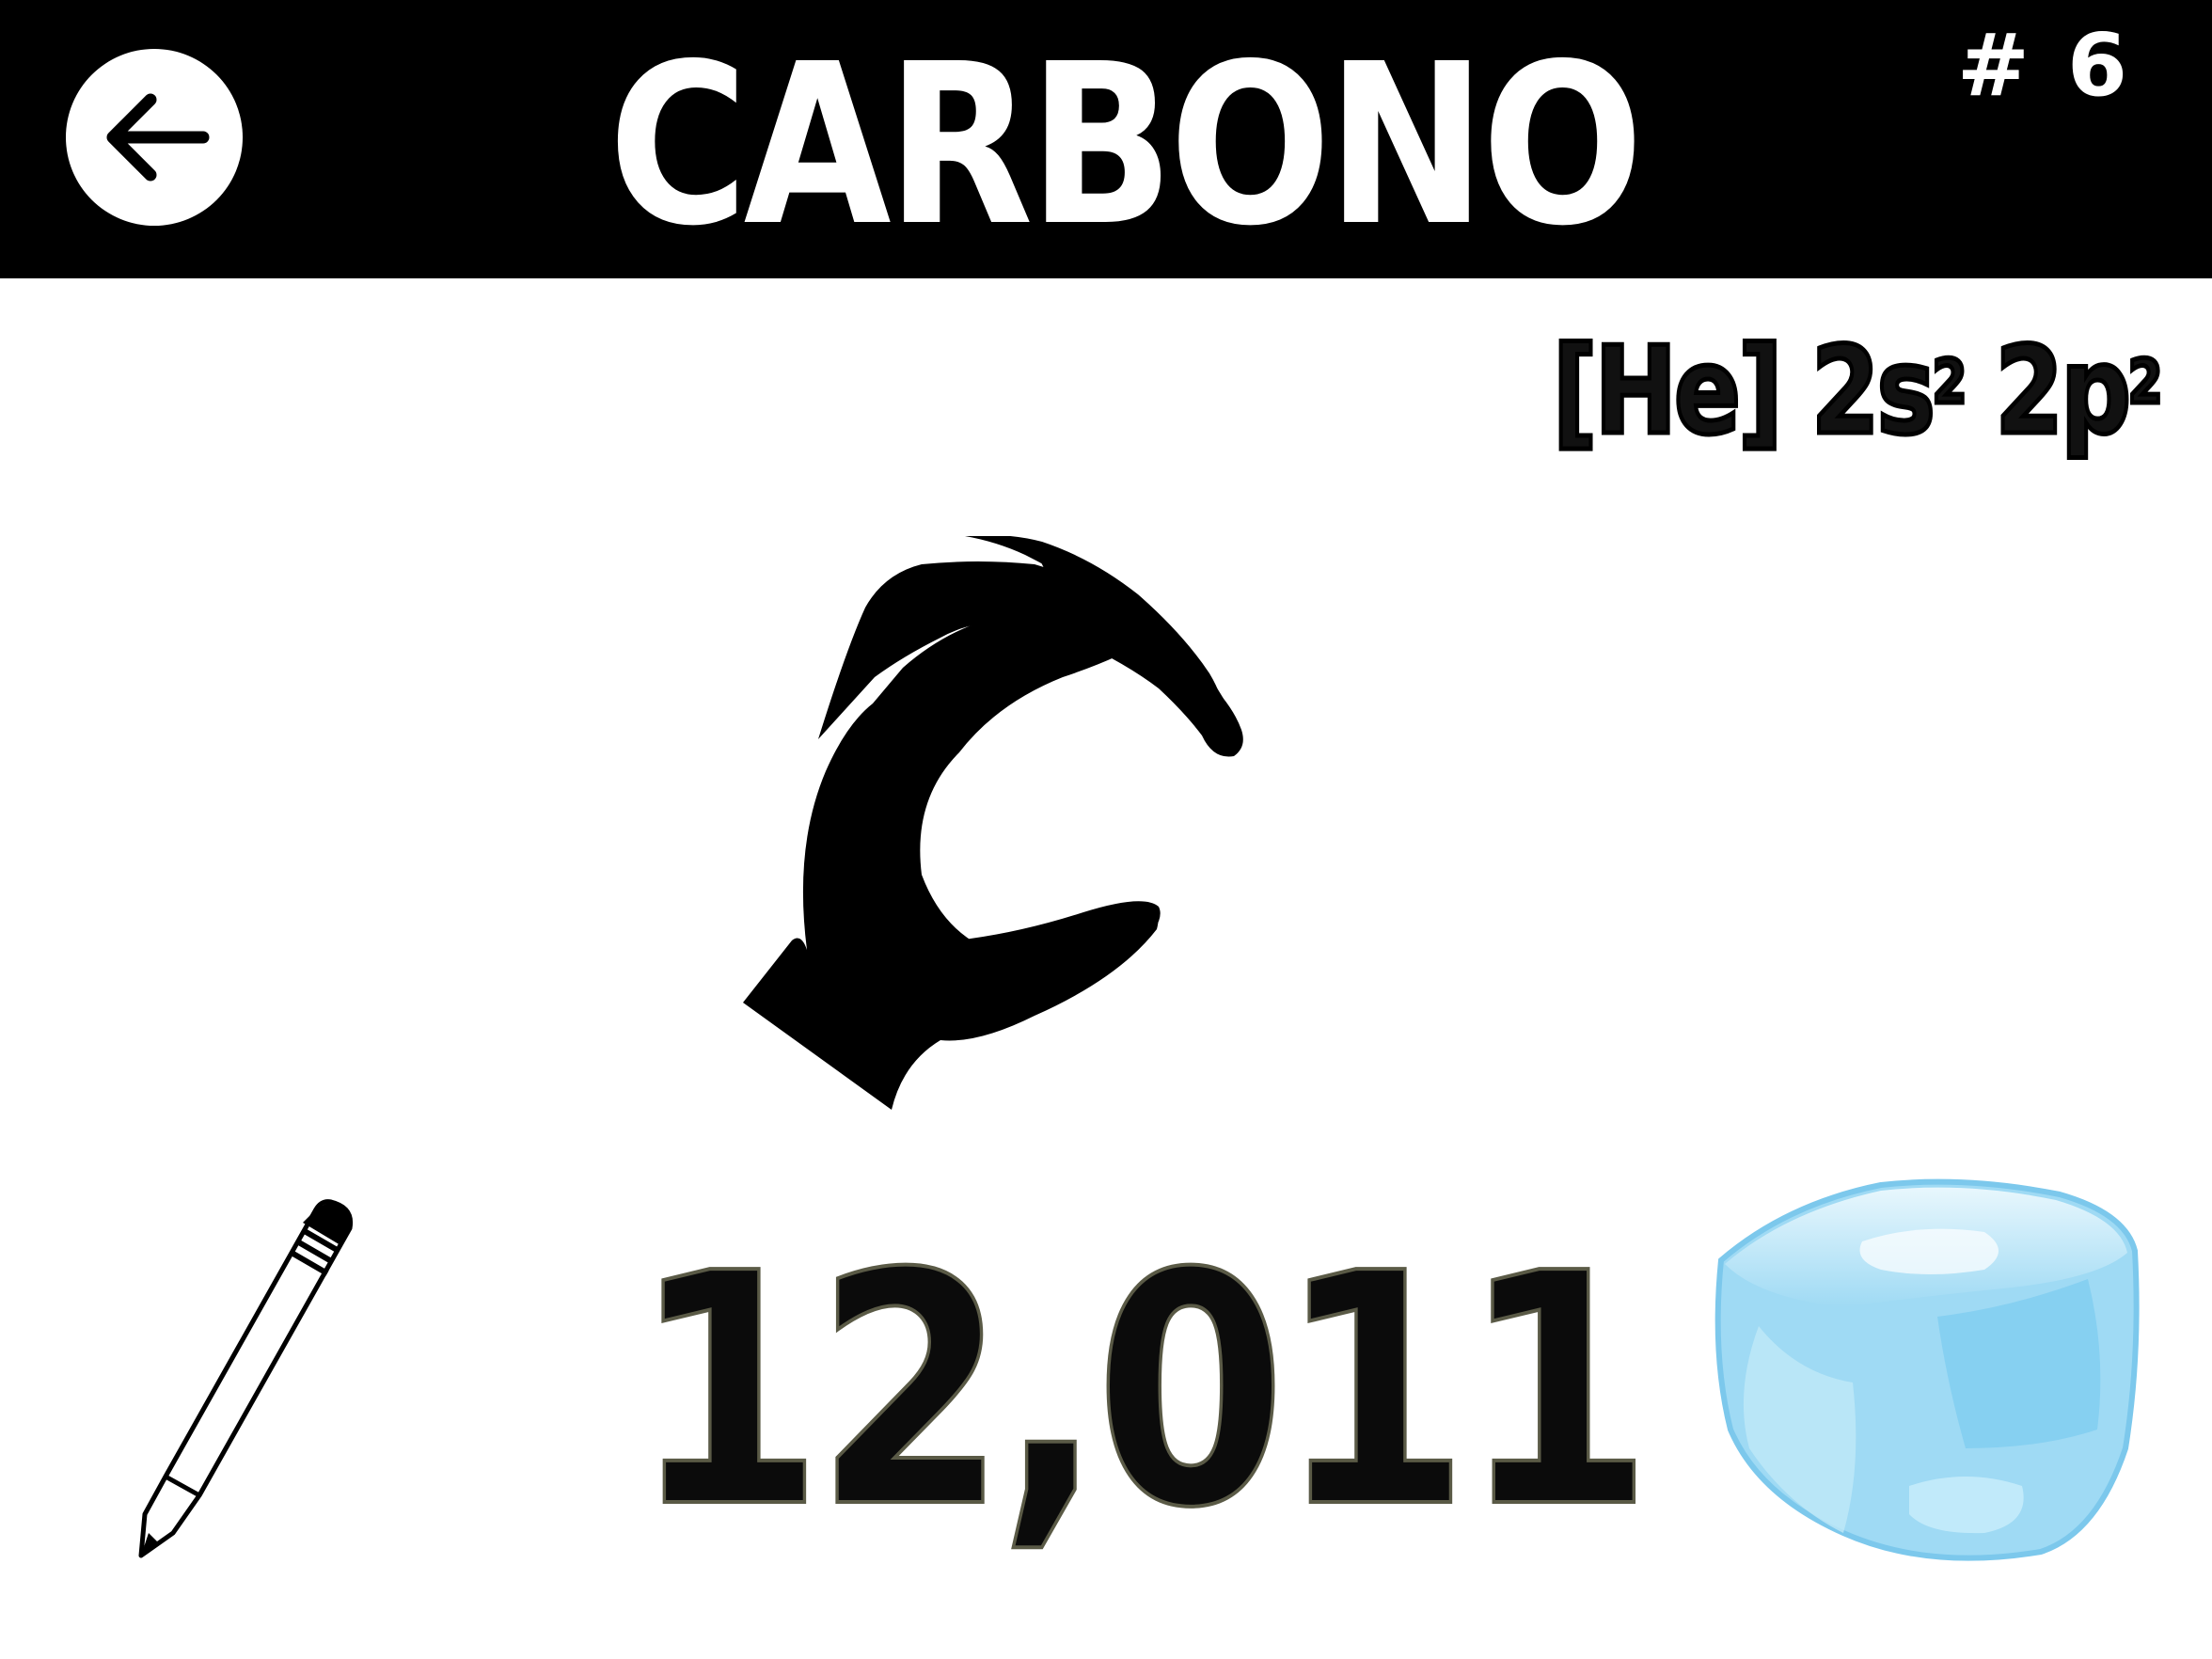 This screenshot has width=2212, height=1659. Describe the element at coordinates (1950, 383) in the screenshot. I see `config-orbital-1-exponent: 2` at that location.